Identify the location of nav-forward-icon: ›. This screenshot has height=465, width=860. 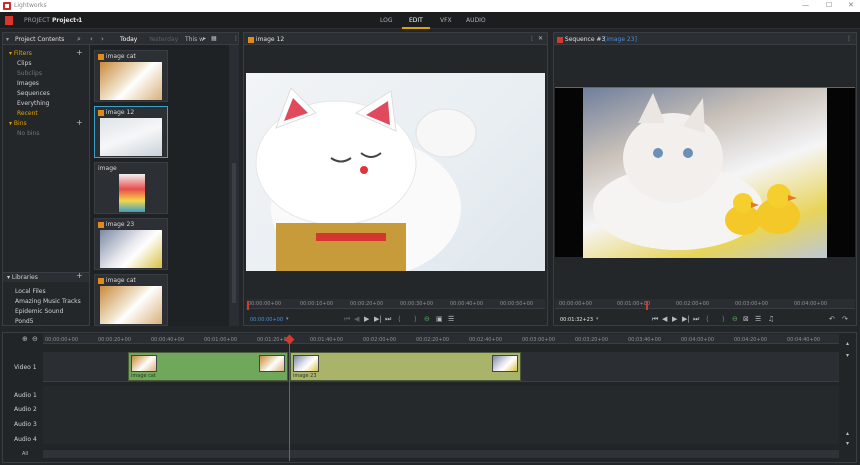
(102, 39).